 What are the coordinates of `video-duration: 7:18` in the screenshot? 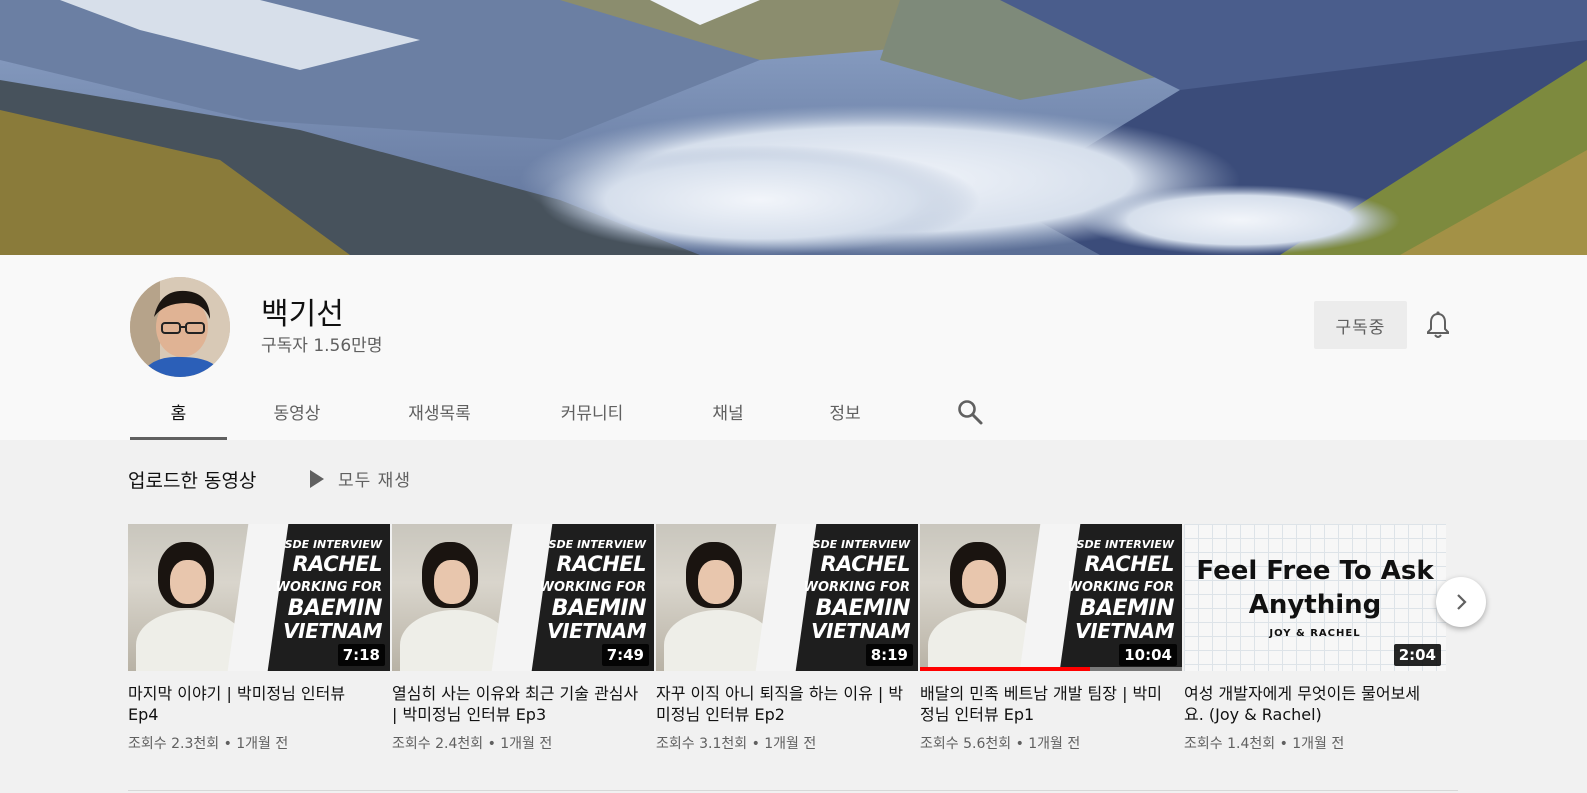 It's located at (361, 655).